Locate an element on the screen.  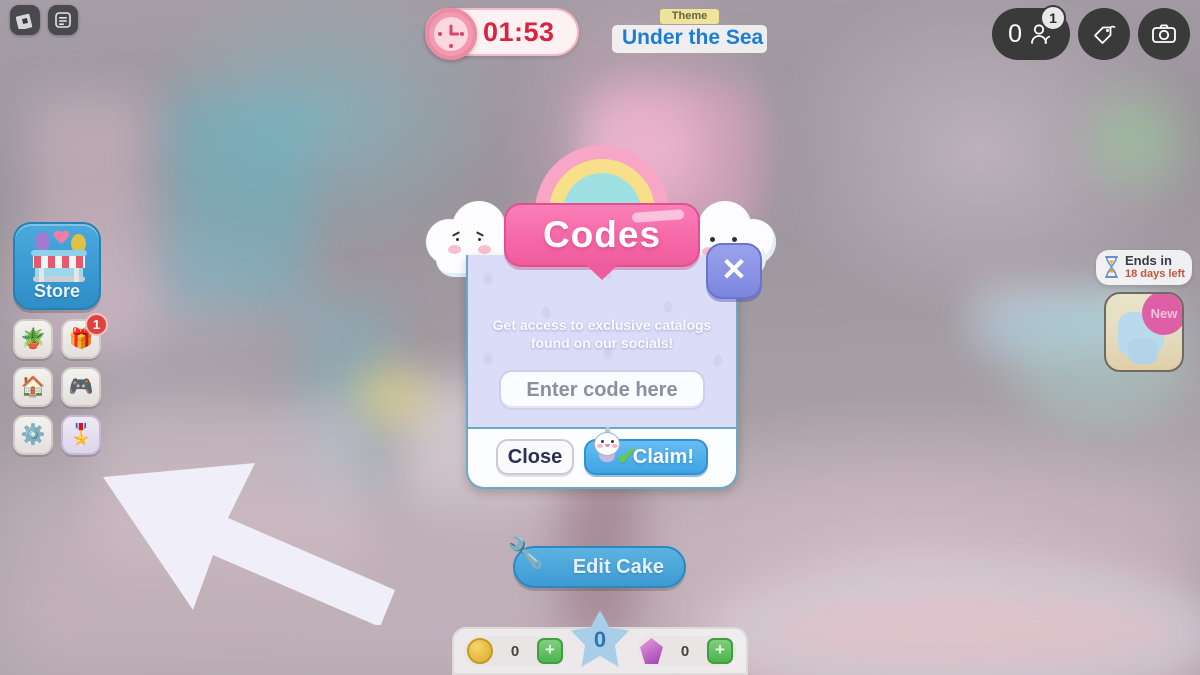
gem-group: 0 + is located at coordinates (686, 651).